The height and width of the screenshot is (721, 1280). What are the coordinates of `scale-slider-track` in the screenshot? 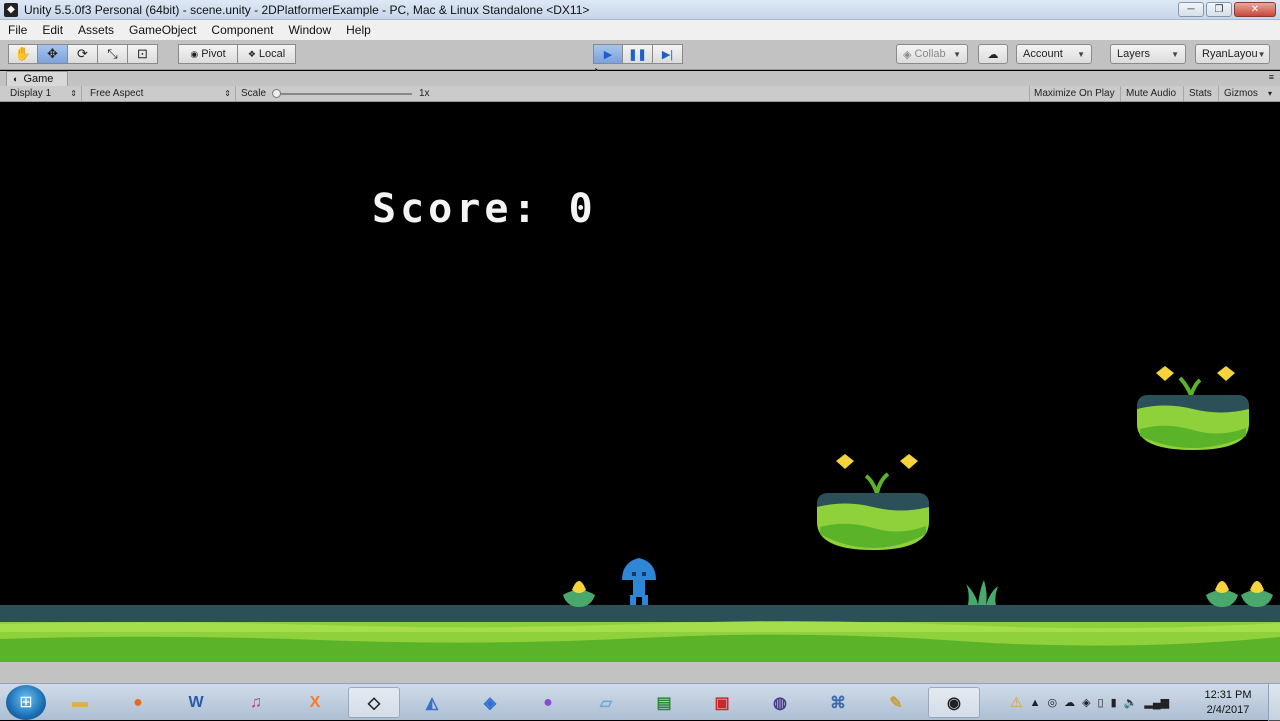 It's located at (344, 94).